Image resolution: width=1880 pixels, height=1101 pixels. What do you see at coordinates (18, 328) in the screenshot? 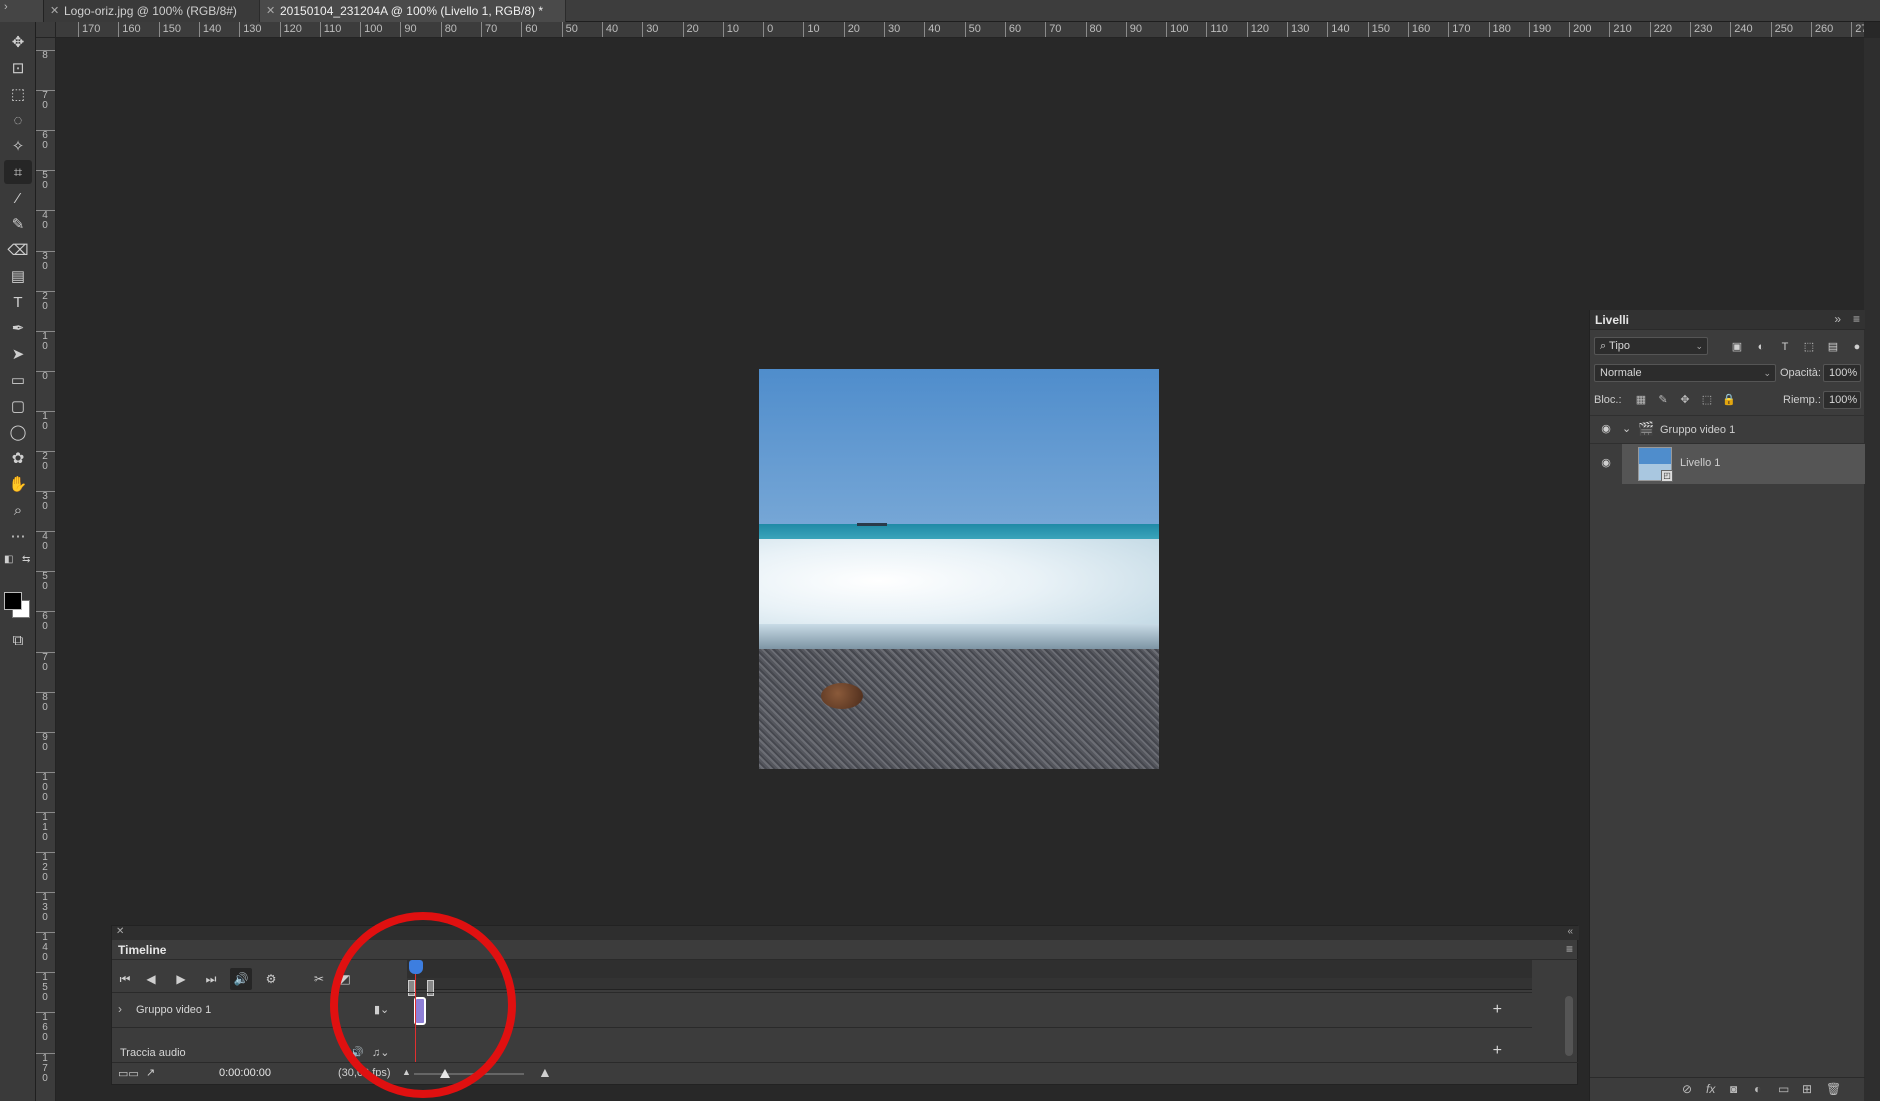
I see `pen-tool-icon: ✒` at bounding box center [18, 328].